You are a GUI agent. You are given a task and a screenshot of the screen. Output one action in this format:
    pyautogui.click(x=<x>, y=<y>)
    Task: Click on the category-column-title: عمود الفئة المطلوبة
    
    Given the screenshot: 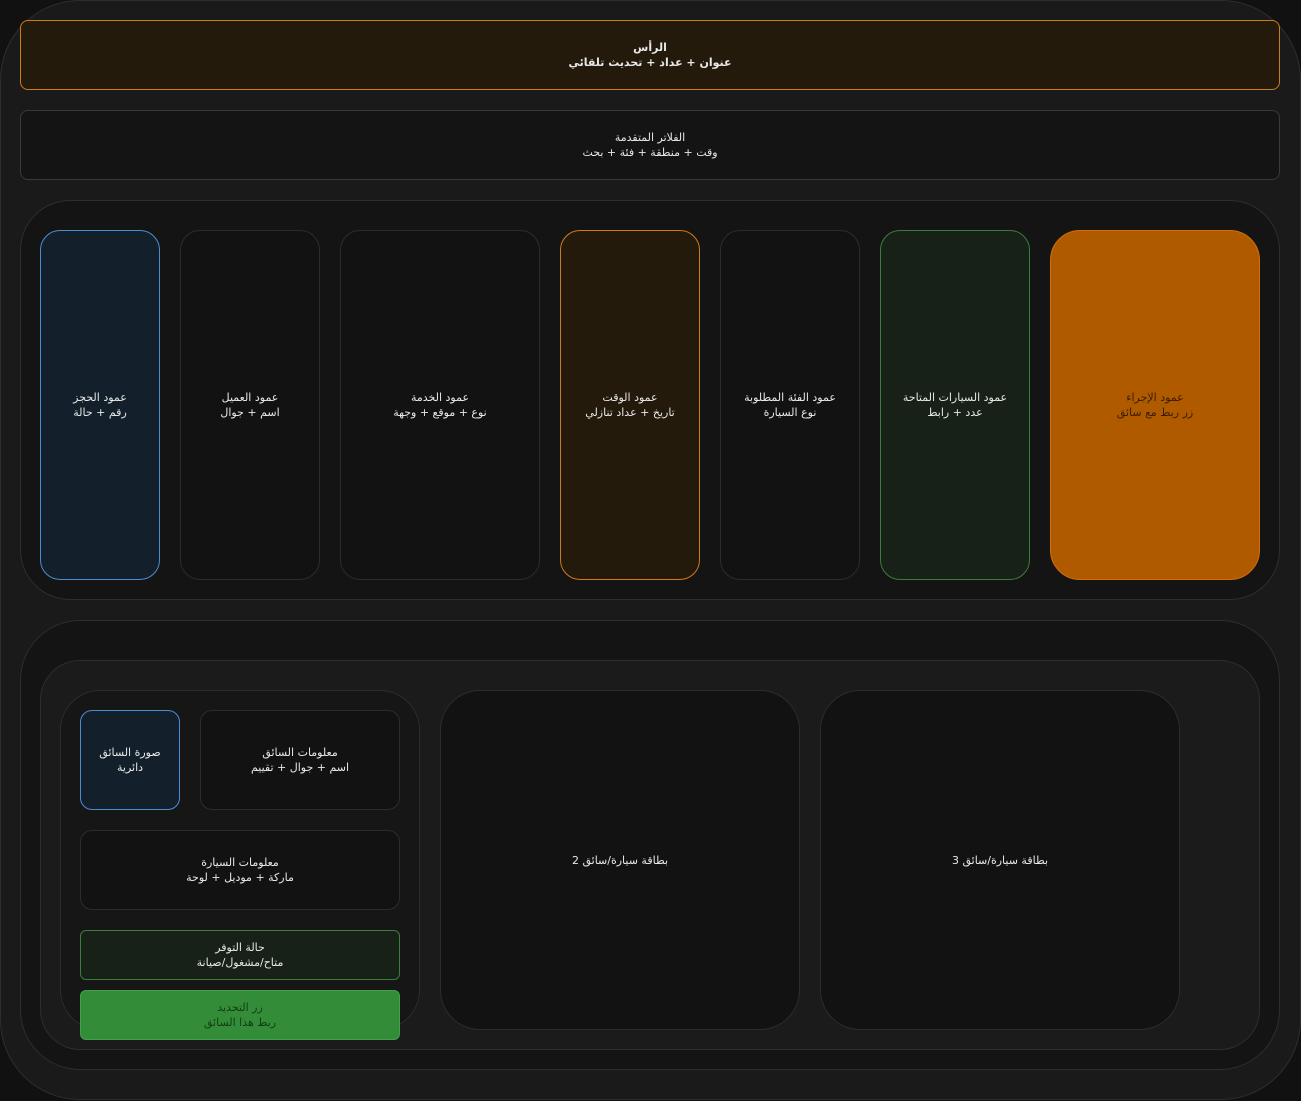 What is the action you would take?
    pyautogui.click(x=790, y=397)
    